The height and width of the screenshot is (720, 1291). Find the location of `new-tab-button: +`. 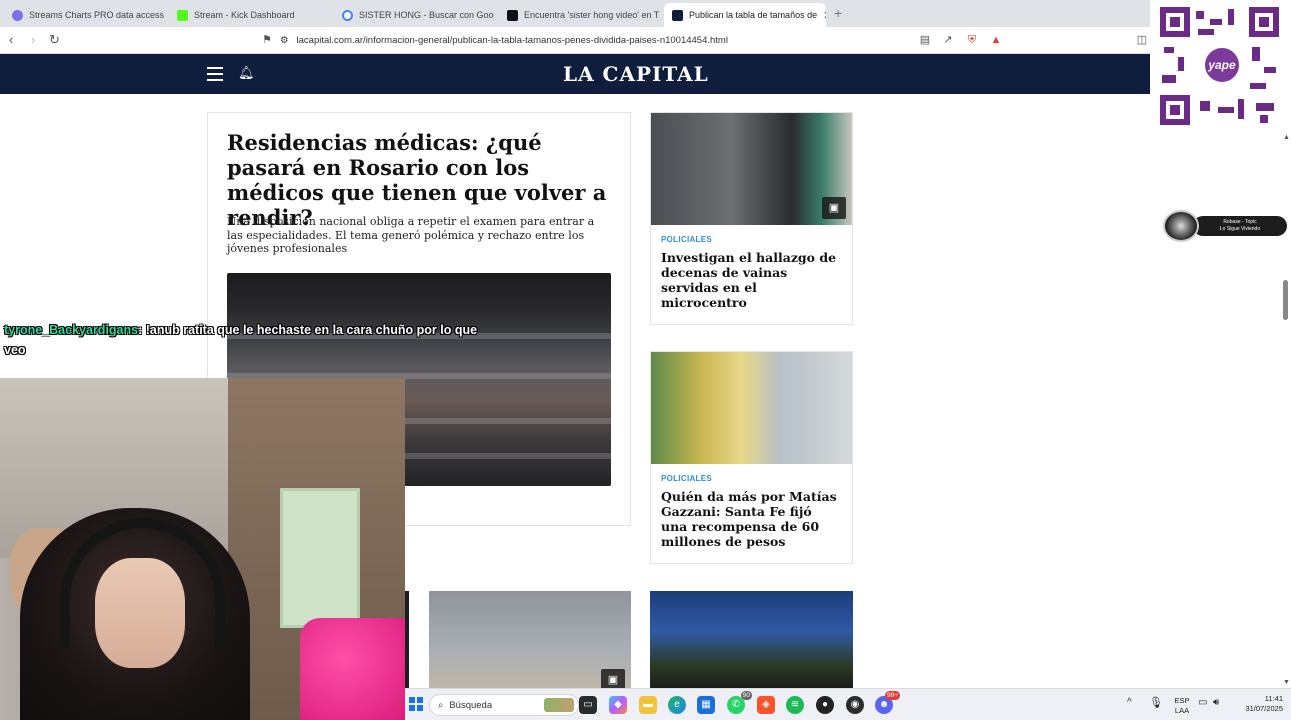

new-tab-button: + is located at coordinates (838, 13).